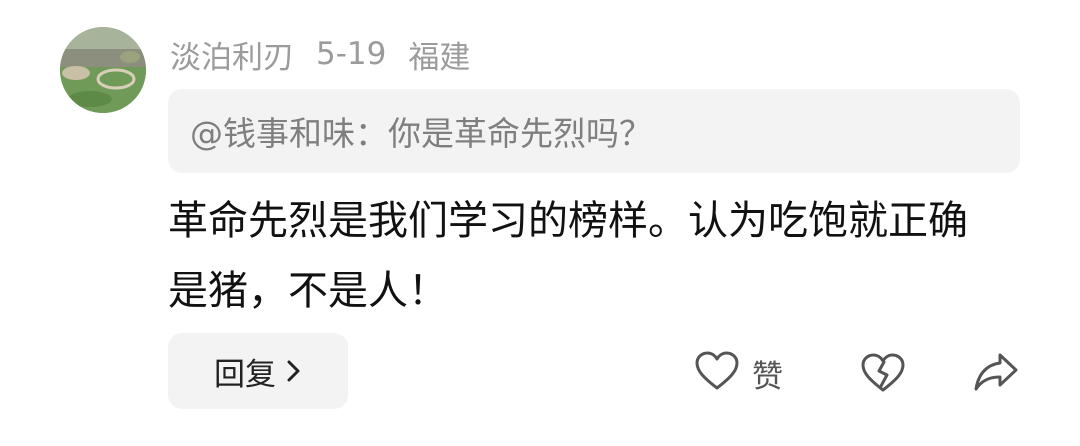 The width and height of the screenshot is (1080, 446). I want to click on share-button, so click(996, 374).